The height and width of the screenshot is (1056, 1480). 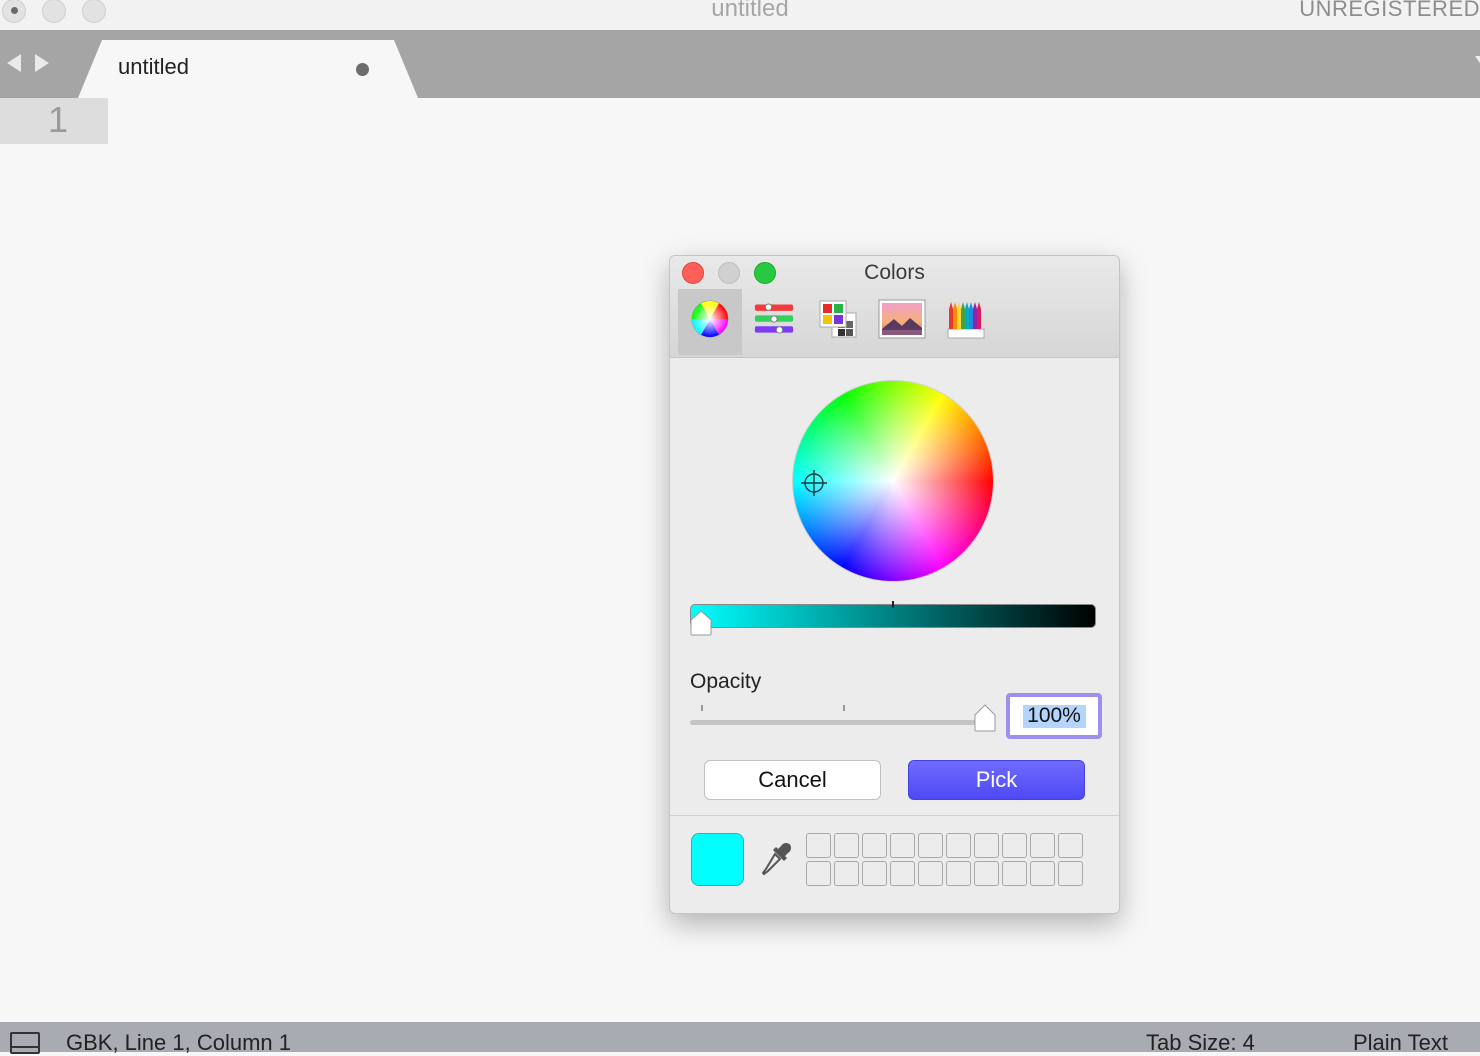 I want to click on color-sliders-icon, so click(x=774, y=318).